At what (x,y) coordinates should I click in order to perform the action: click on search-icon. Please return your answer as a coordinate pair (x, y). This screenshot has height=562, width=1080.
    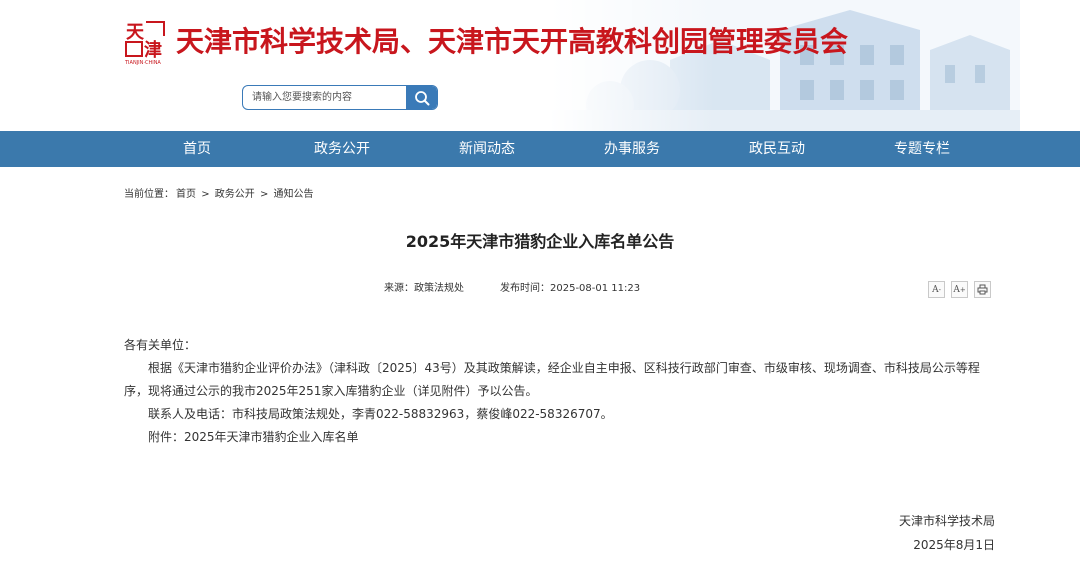
    Looking at the image, I should click on (422, 97).